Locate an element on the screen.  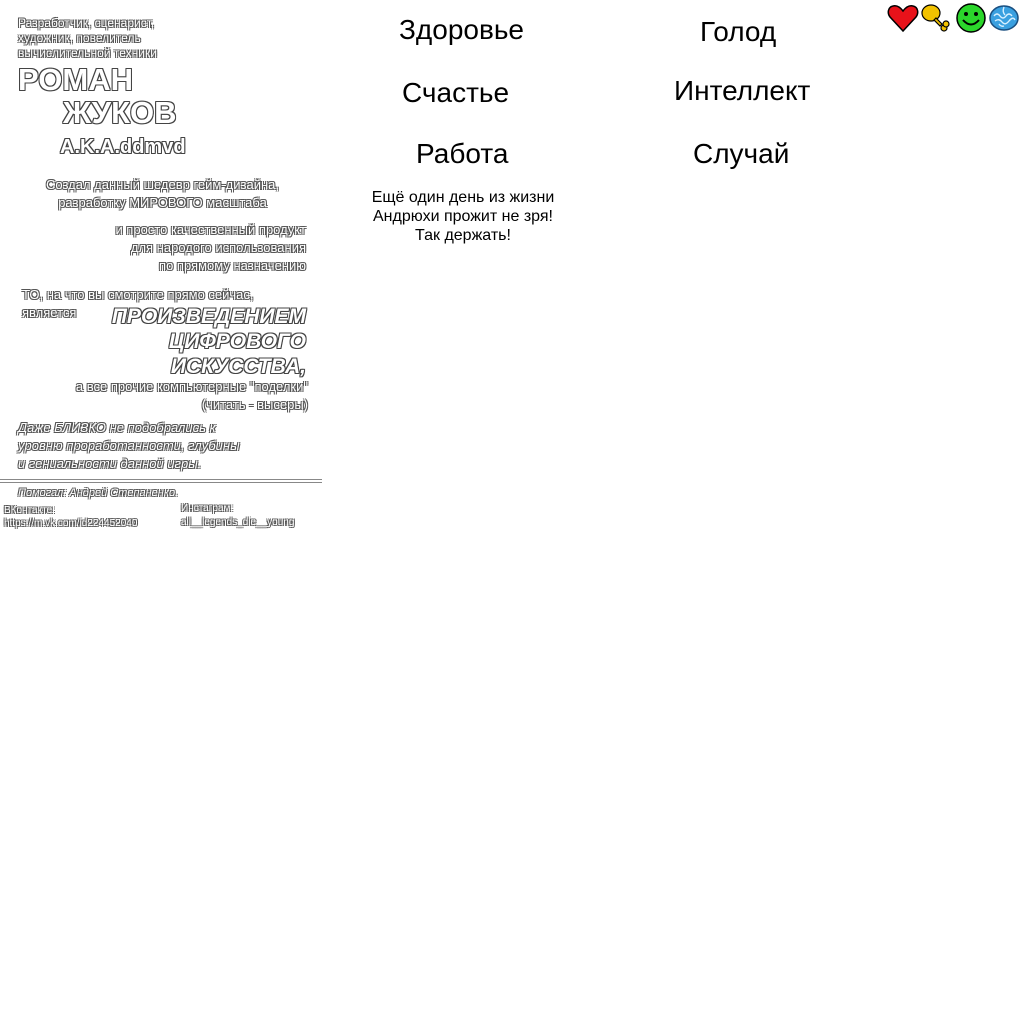
stat-hunger-label: Голод is located at coordinates (738, 31).